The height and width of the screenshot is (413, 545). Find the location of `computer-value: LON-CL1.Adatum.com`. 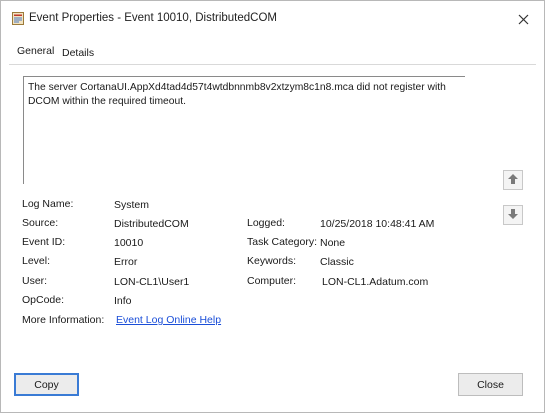

computer-value: LON-CL1.Adatum.com is located at coordinates (375, 282).